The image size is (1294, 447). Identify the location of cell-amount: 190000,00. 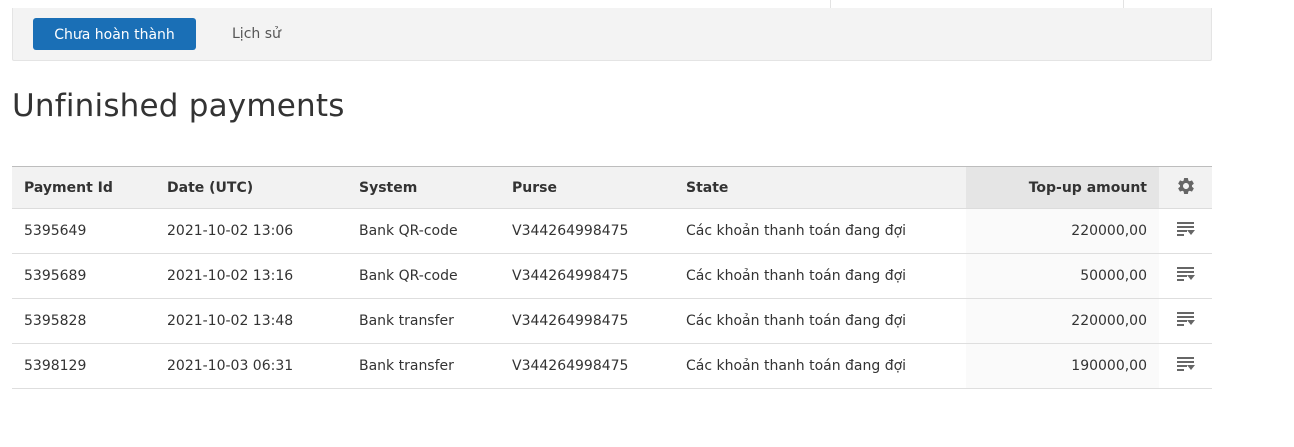
(1062, 366).